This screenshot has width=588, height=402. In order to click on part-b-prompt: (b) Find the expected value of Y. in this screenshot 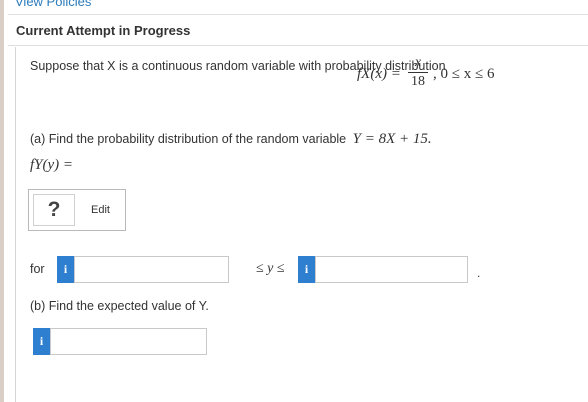, I will do `click(119, 306)`.